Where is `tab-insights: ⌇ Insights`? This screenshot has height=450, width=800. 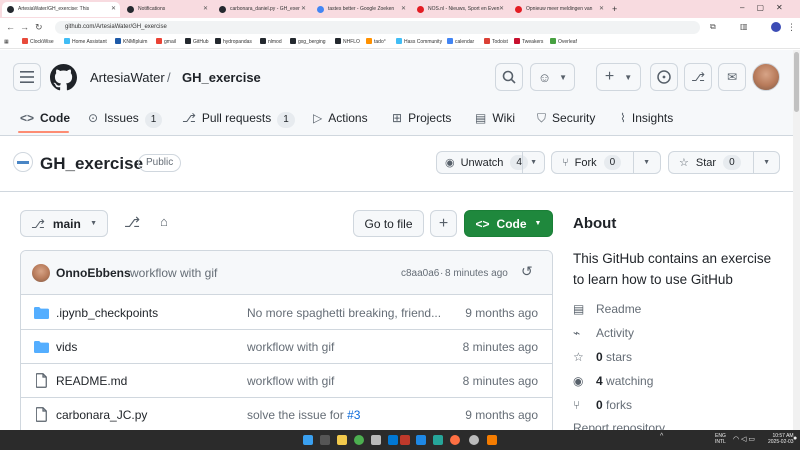 tab-insights: ⌇ Insights is located at coordinates (646, 118).